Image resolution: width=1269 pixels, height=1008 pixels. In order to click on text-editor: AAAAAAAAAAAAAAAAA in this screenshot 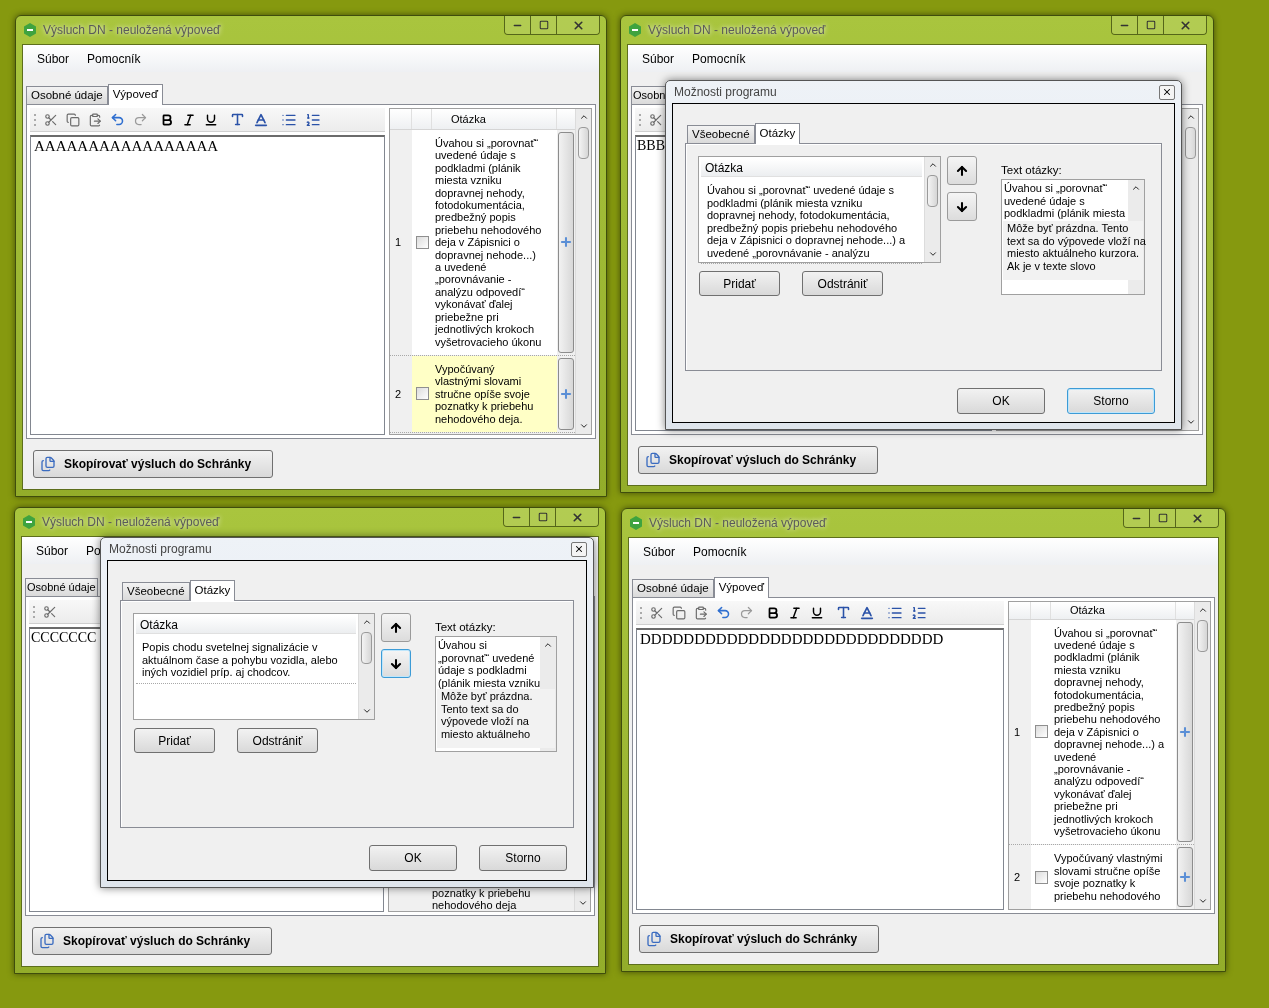, I will do `click(207, 285)`.